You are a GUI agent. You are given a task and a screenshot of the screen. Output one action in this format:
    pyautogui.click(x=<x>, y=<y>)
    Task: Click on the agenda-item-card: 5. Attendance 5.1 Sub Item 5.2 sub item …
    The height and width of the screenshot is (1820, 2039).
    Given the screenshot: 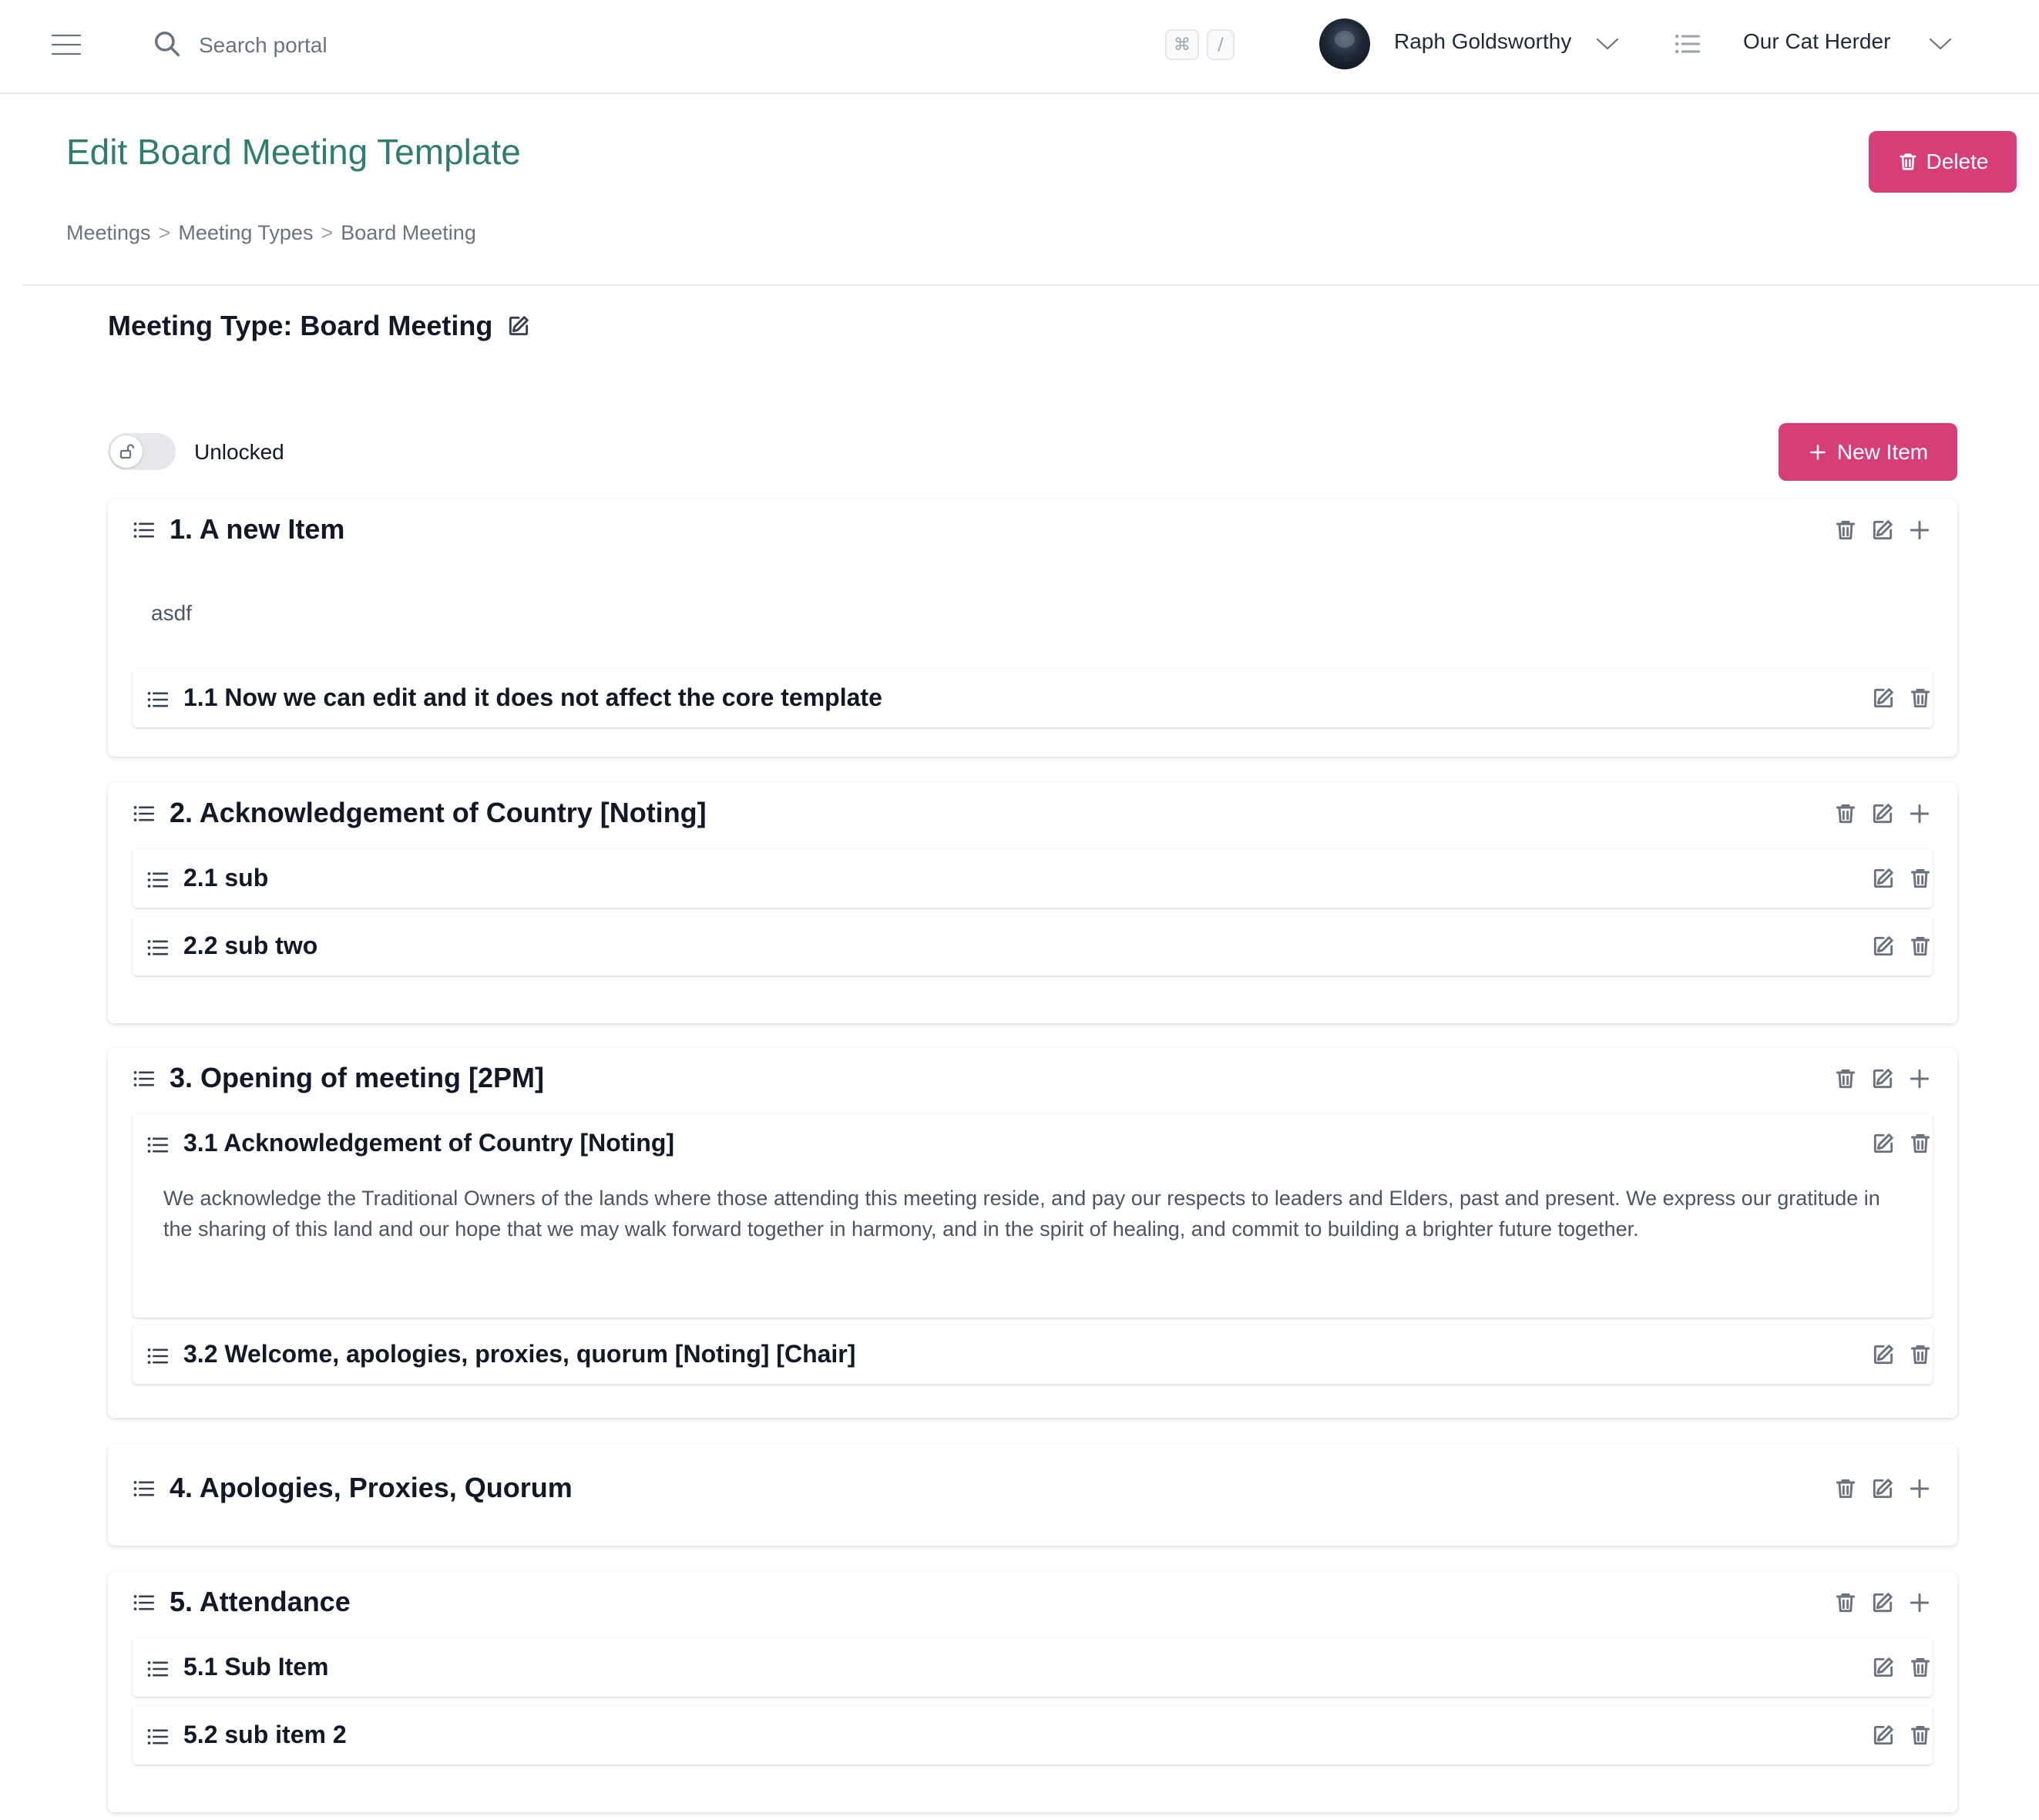 What is the action you would take?
    pyautogui.click(x=1032, y=1692)
    